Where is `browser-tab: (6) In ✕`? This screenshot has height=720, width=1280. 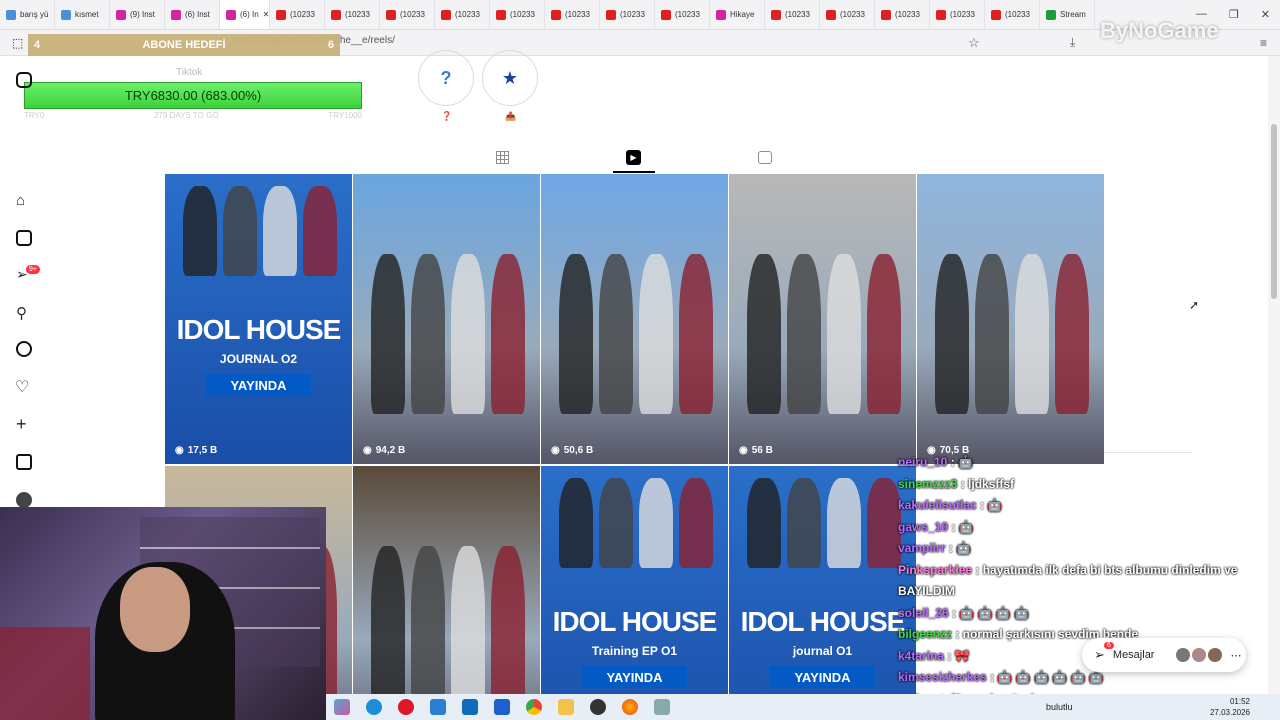
browser-tab: (6) In ✕ is located at coordinates (245, 14).